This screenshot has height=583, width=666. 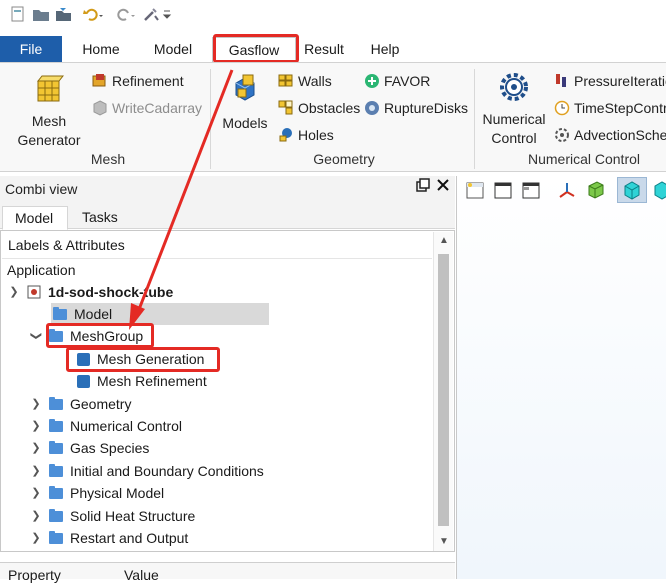 What do you see at coordinates (181, 199) in the screenshot?
I see `annotation-arrow` at bounding box center [181, 199].